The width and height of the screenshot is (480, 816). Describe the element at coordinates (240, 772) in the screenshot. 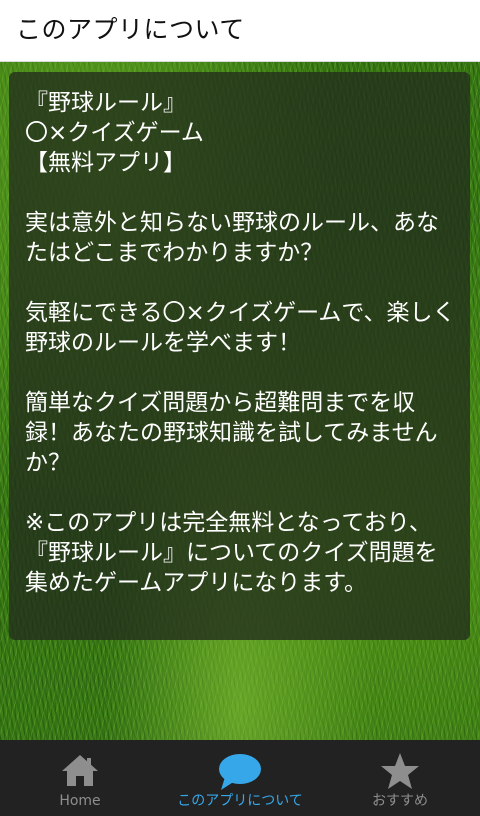

I see `speech-bubble-icon` at that location.